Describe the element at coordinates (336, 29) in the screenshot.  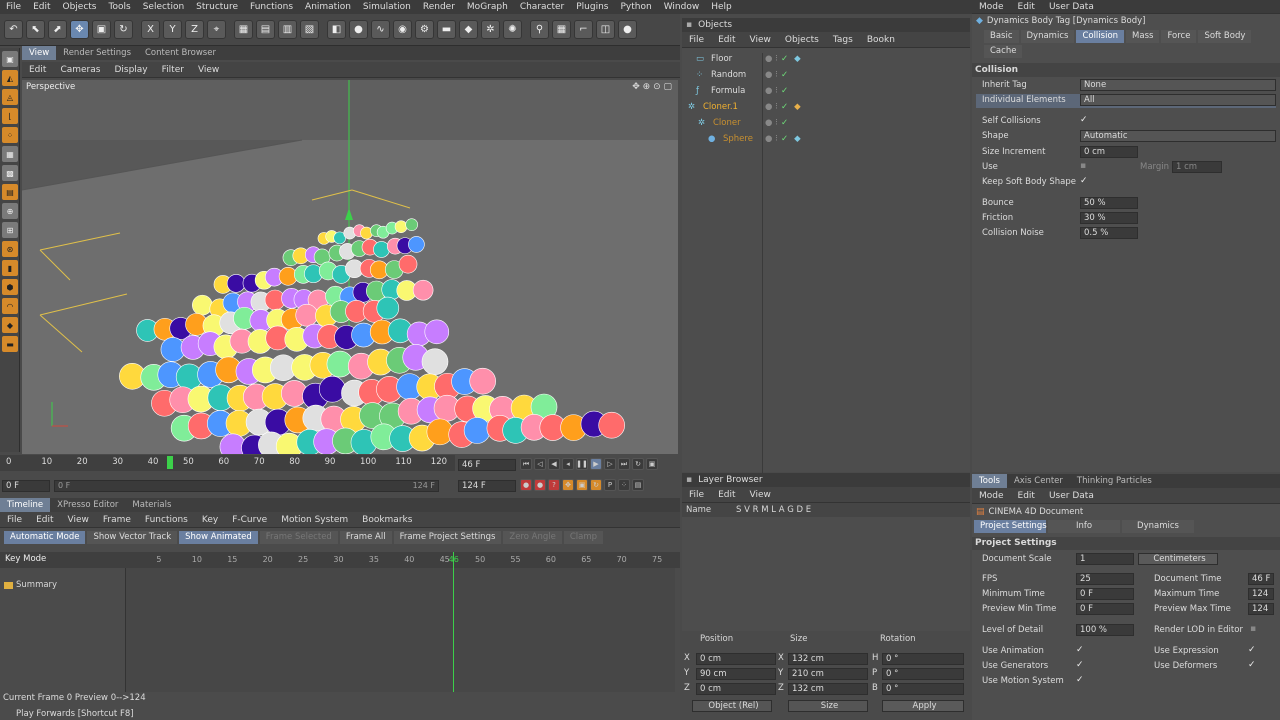
I see `cube-icon: ◧` at that location.